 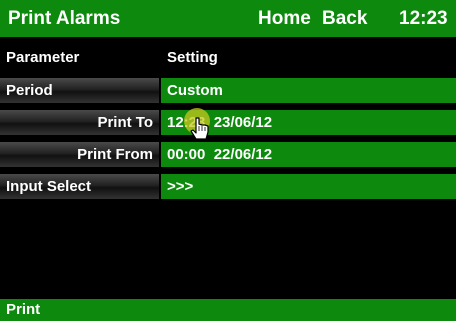 I want to click on print-from-row: Print From 00:00 22/06/12, so click(x=228, y=154).